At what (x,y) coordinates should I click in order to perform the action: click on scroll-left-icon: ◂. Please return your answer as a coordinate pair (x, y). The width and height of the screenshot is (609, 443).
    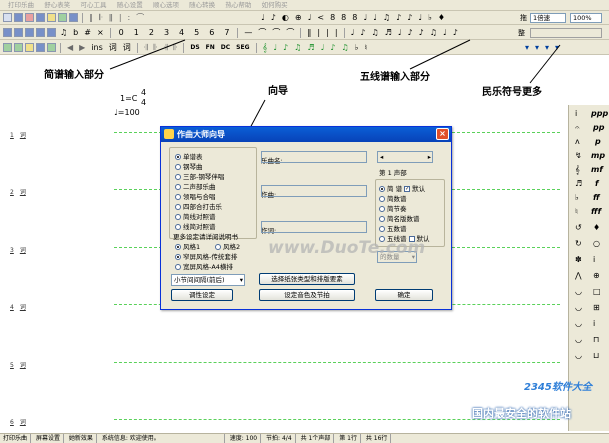
    Looking at the image, I should click on (381, 157).